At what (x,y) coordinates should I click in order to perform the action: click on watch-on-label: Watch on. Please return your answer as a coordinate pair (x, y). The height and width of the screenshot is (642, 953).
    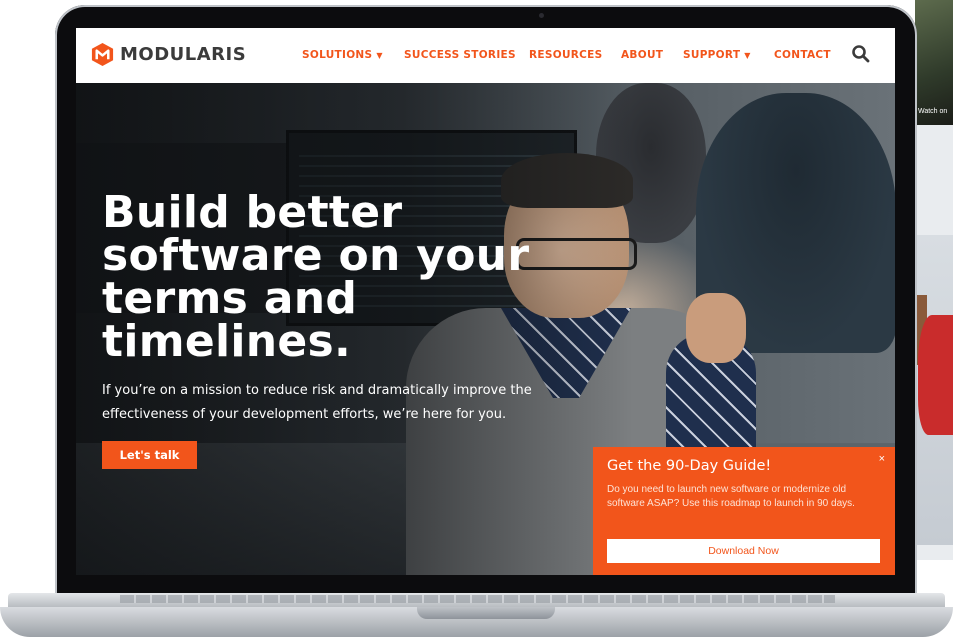
    Looking at the image, I should click on (933, 111).